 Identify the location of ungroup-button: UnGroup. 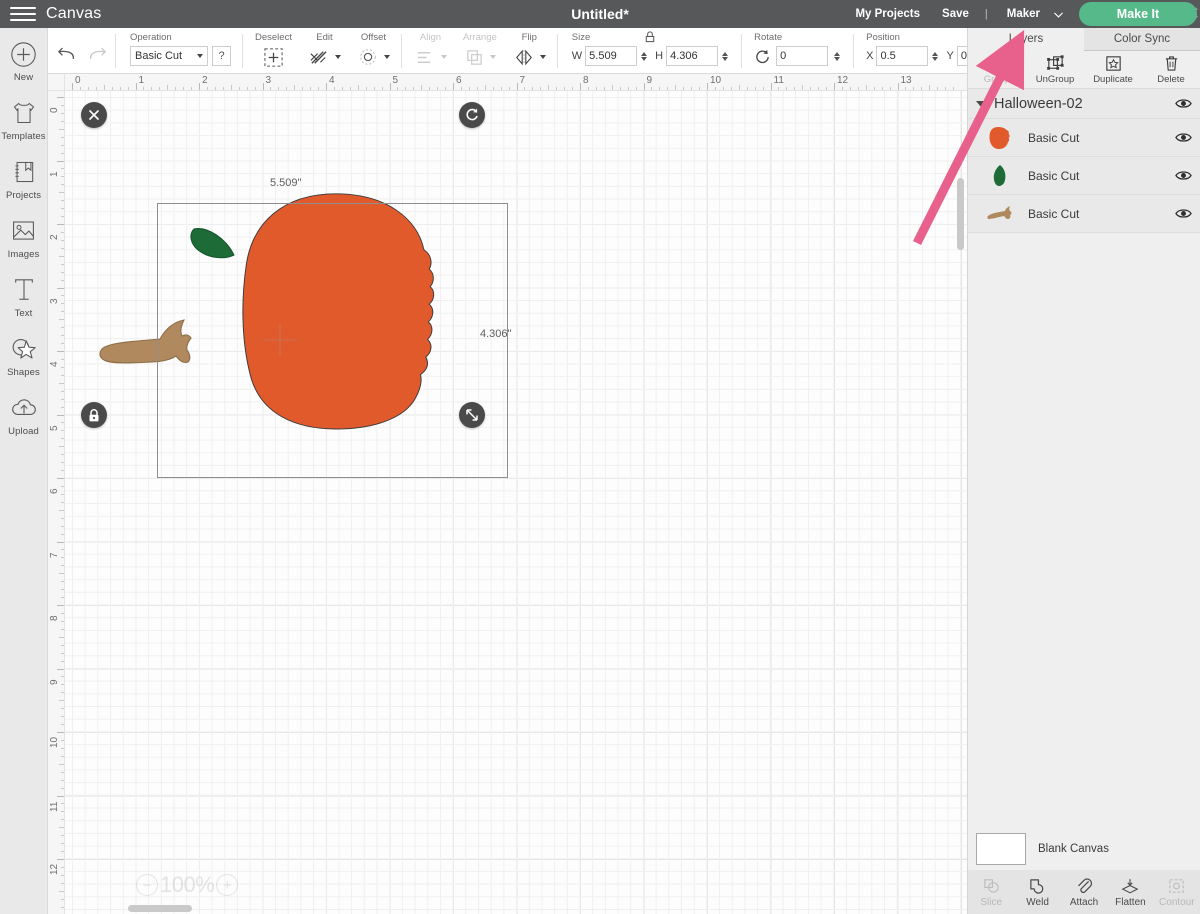
(1055, 69).